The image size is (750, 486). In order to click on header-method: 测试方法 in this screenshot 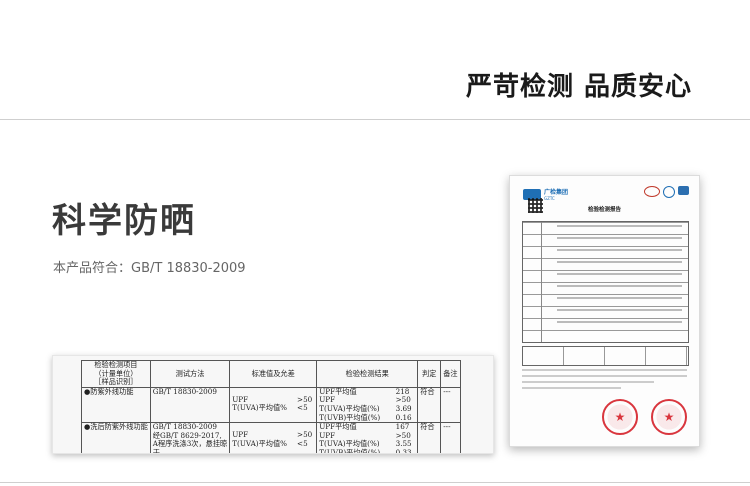, I will do `click(190, 374)`.